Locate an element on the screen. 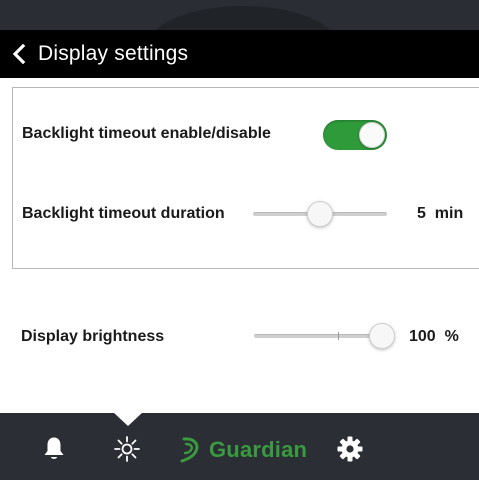 This screenshot has height=480, width=479. duration-number: 5 is located at coordinates (421, 213).